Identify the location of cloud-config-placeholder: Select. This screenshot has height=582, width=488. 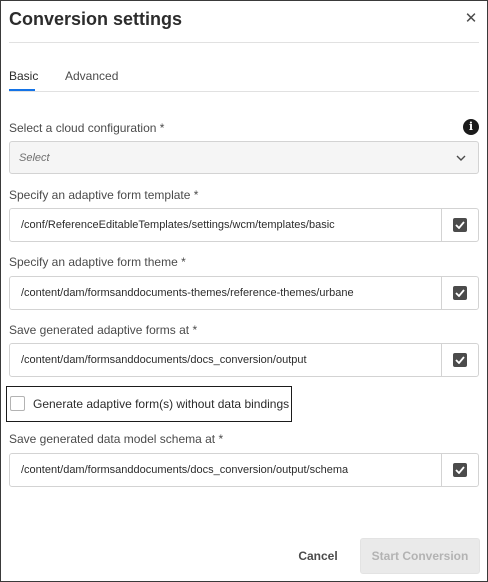
(34, 158).